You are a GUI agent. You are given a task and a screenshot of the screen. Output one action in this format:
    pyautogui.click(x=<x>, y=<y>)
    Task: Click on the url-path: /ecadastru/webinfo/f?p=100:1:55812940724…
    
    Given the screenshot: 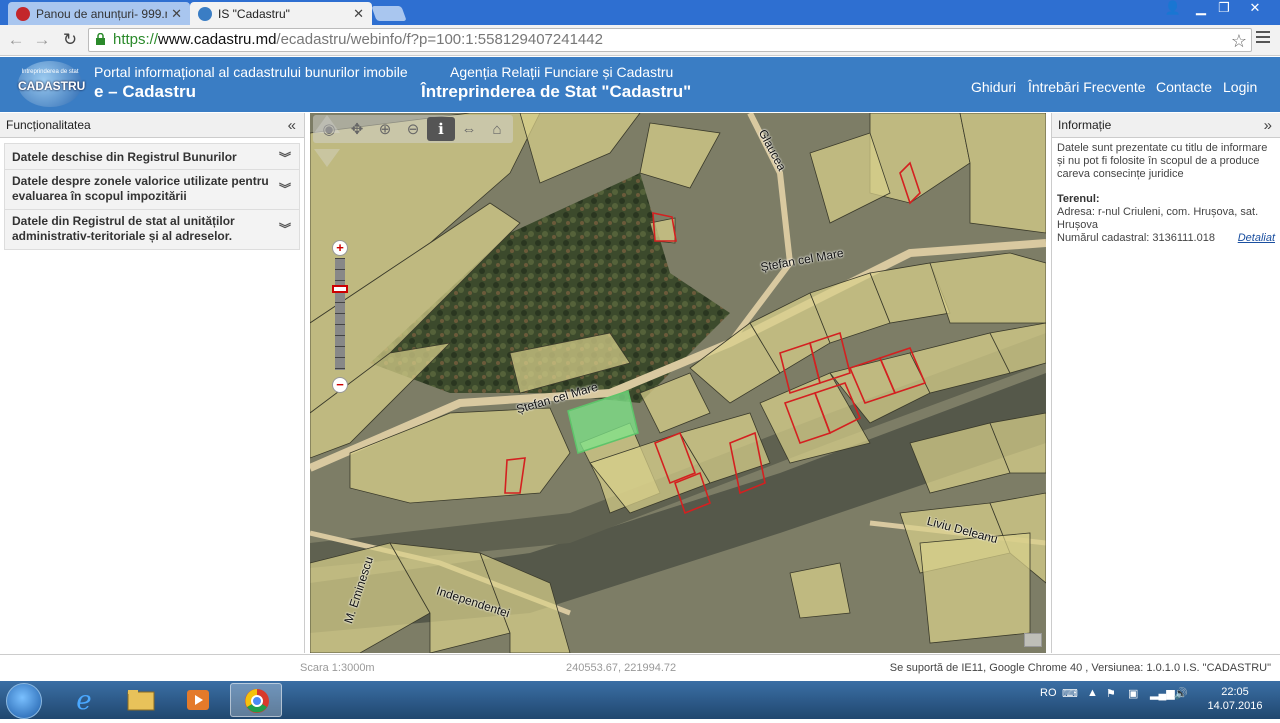 What is the action you would take?
    pyautogui.click(x=439, y=39)
    